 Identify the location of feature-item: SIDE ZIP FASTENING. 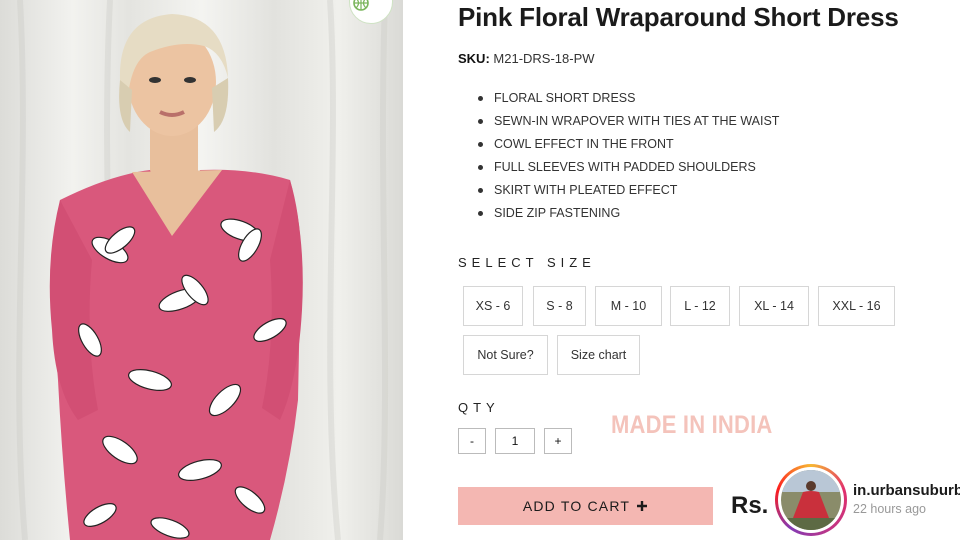
(628, 216).